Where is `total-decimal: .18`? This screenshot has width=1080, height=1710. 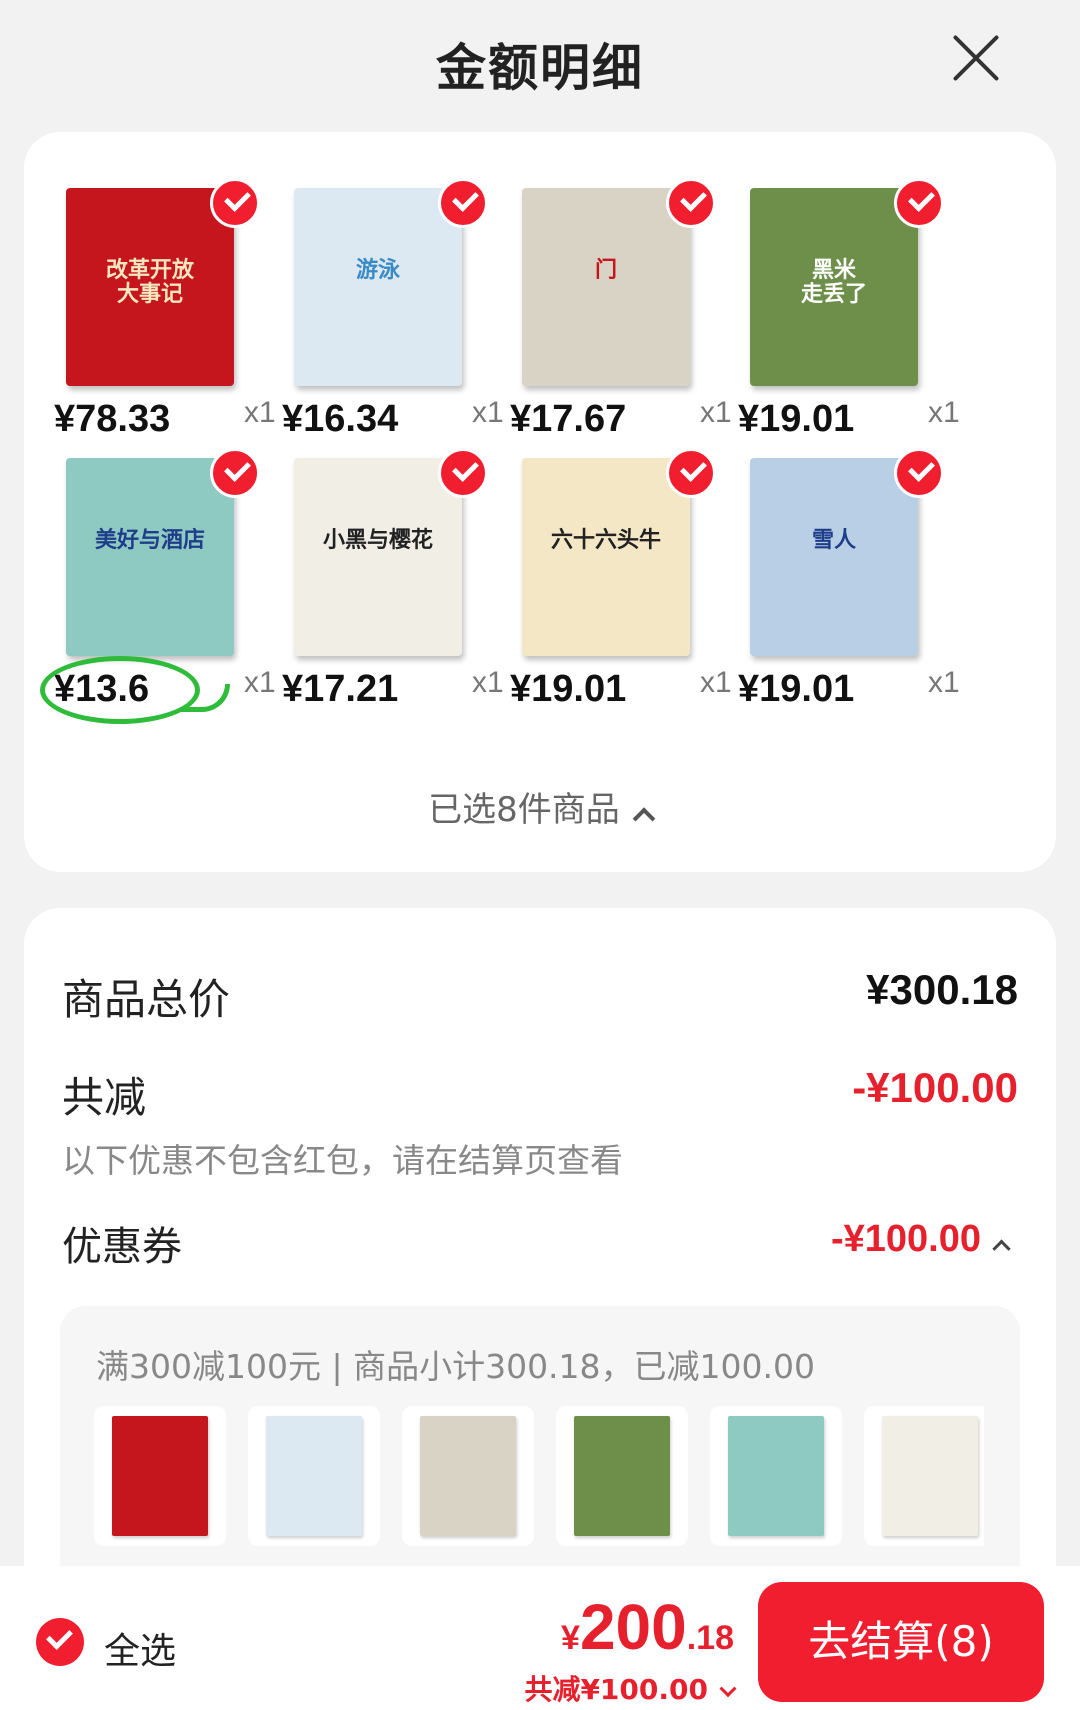 total-decimal: .18 is located at coordinates (710, 1638).